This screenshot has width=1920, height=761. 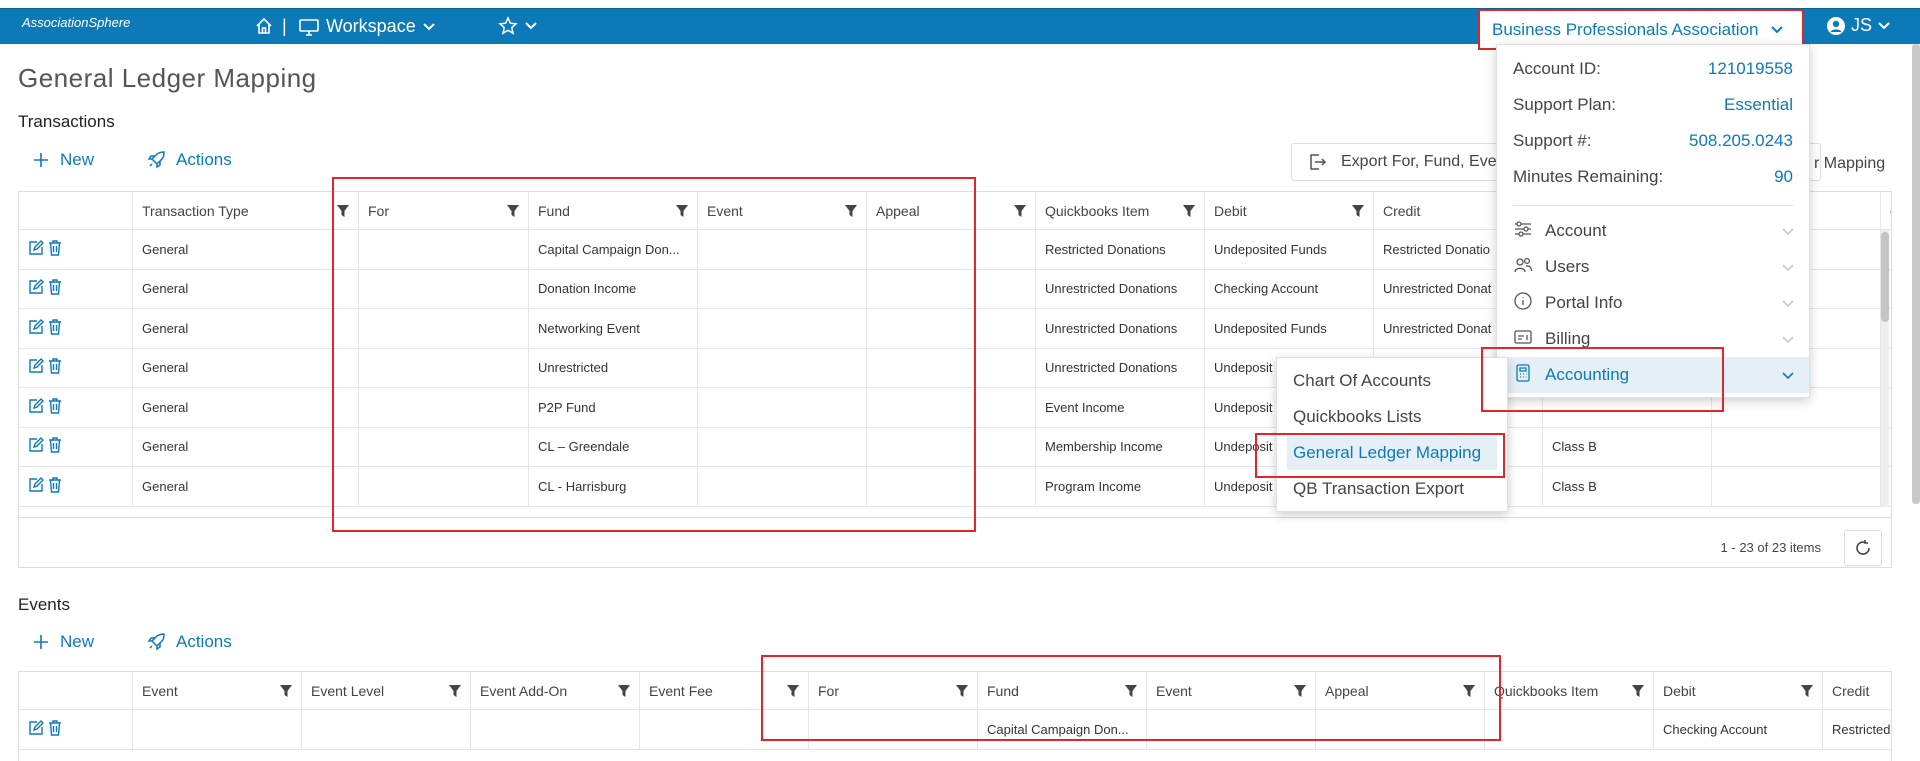 I want to click on app-logo: AssociationSphere, so click(x=76, y=22).